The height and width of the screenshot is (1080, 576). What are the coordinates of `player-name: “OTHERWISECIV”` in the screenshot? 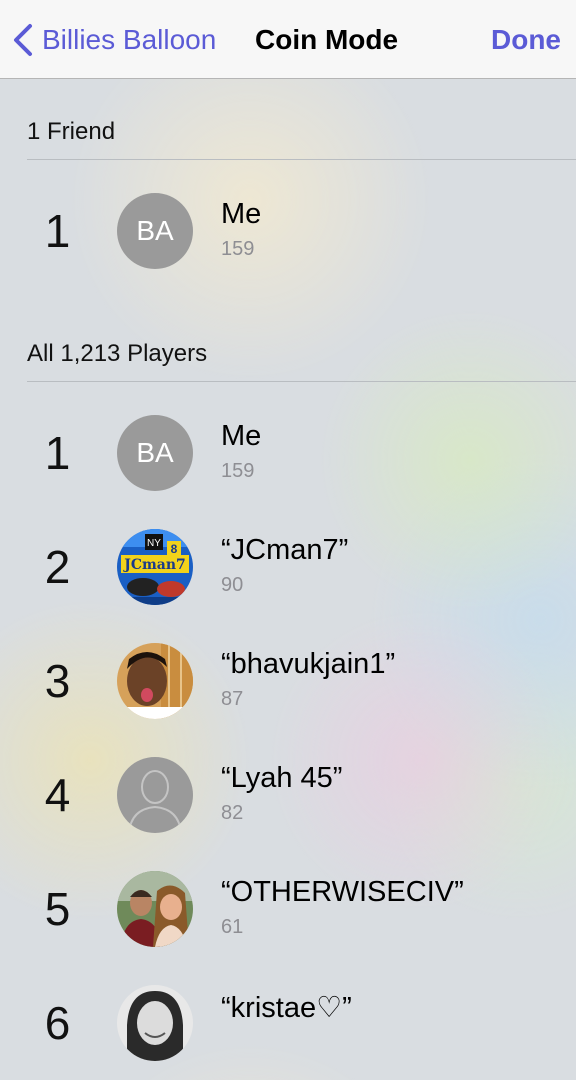 It's located at (342, 892).